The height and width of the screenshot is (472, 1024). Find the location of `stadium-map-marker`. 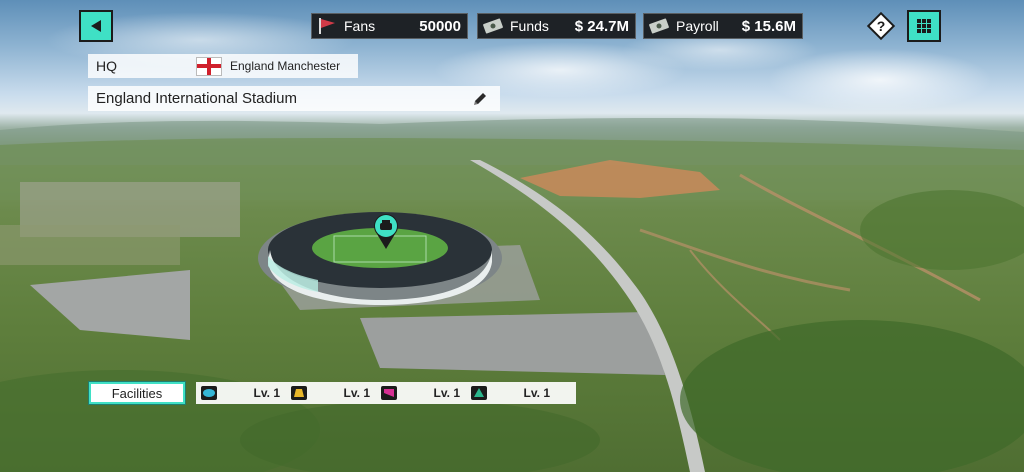

stadium-map-marker is located at coordinates (386, 231).